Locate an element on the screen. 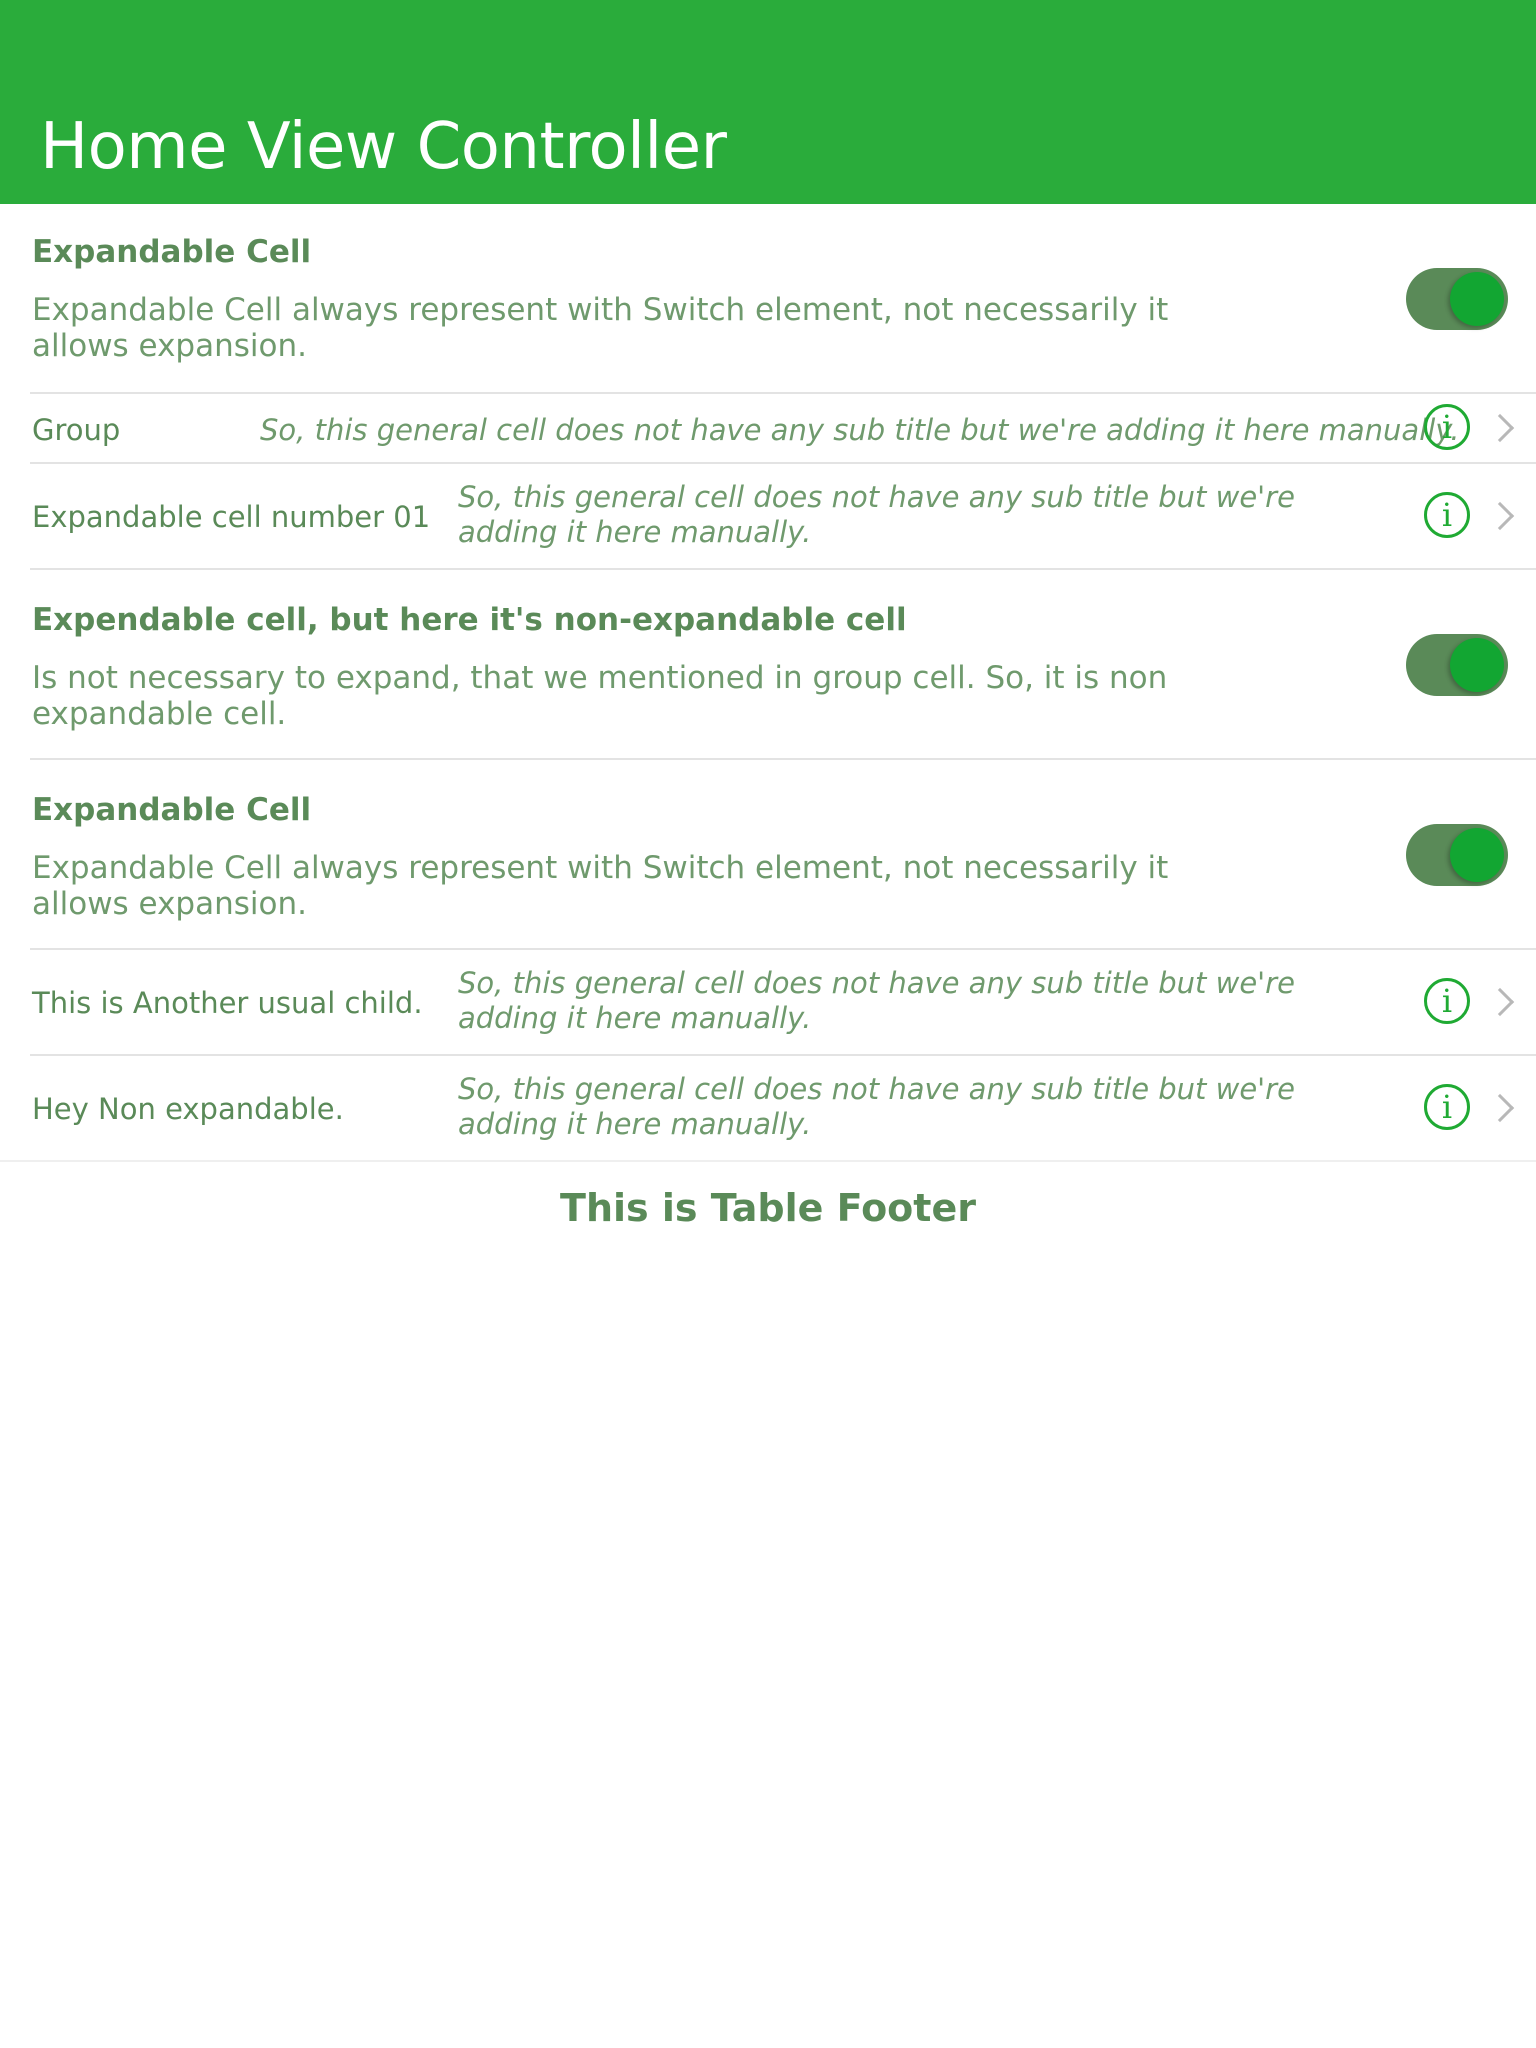 This screenshot has height=2048, width=1536. cell-title: This is Another usual child. is located at coordinates (227, 1003).